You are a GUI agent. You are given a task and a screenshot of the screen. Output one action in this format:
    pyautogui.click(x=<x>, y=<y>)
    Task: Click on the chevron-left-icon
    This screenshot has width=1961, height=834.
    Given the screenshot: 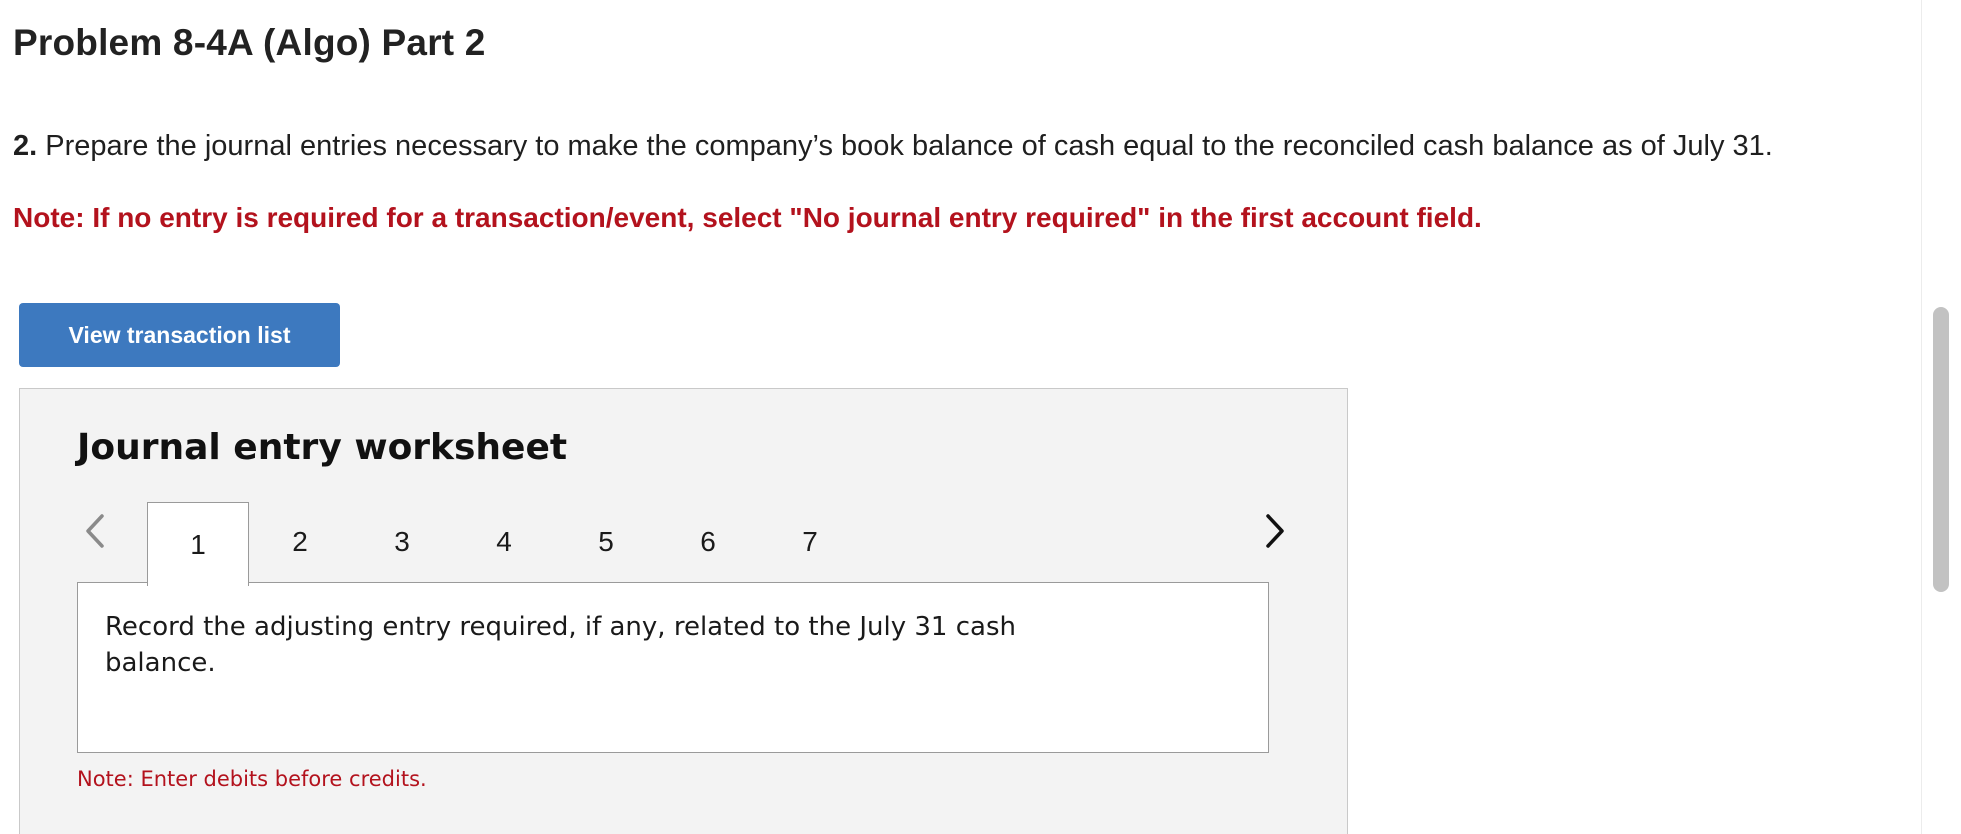 What is the action you would take?
    pyautogui.click(x=95, y=531)
    